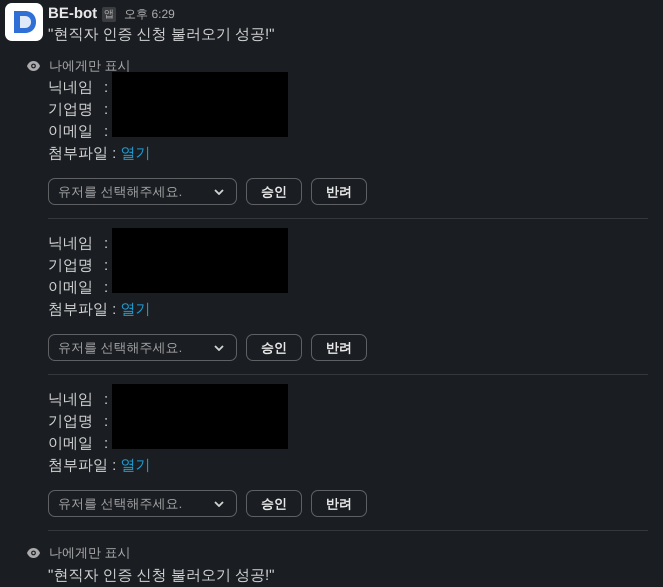  What do you see at coordinates (24, 22) in the screenshot?
I see `bot-avatar-icon` at bounding box center [24, 22].